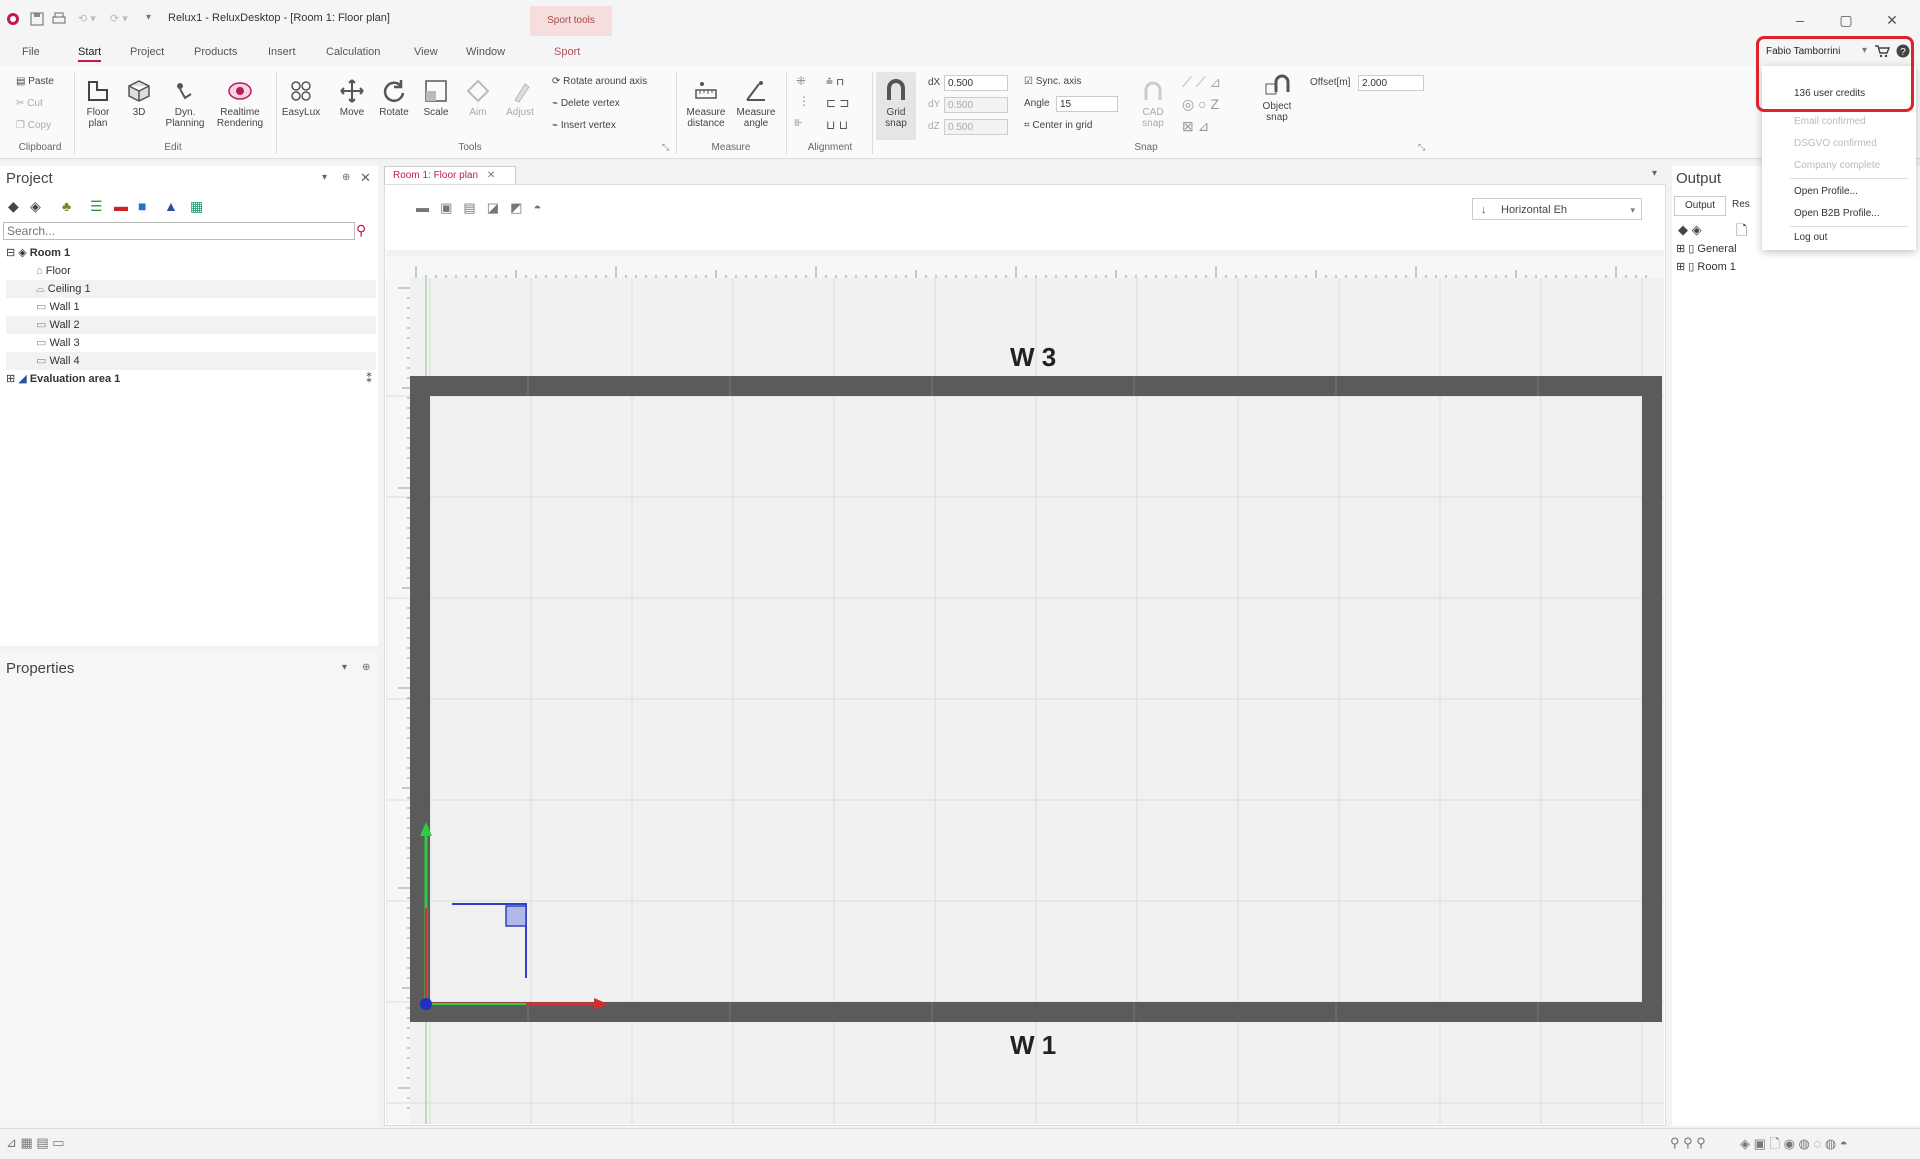 This screenshot has width=1920, height=1159. What do you see at coordinates (478, 98) in the screenshot?
I see `aim-button: Aim` at bounding box center [478, 98].